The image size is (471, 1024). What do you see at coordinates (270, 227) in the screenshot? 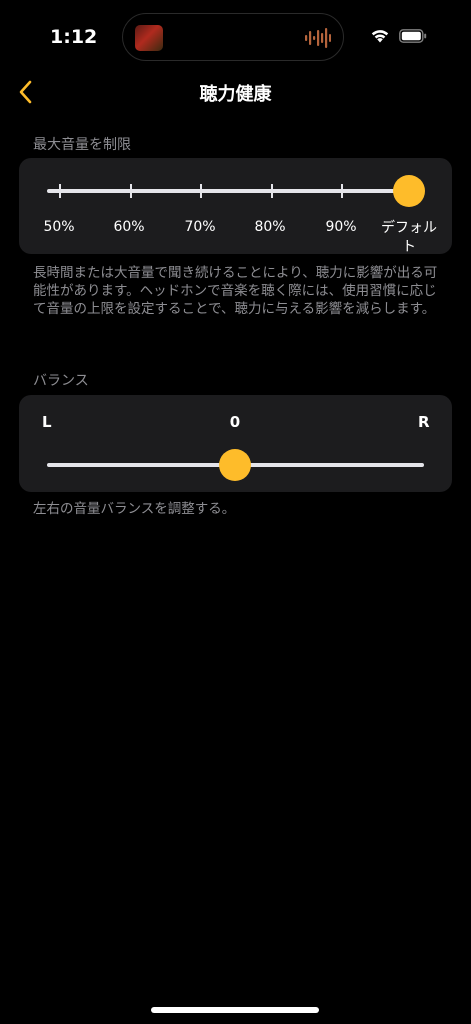
I see `tick-label-80: 80%` at bounding box center [270, 227].